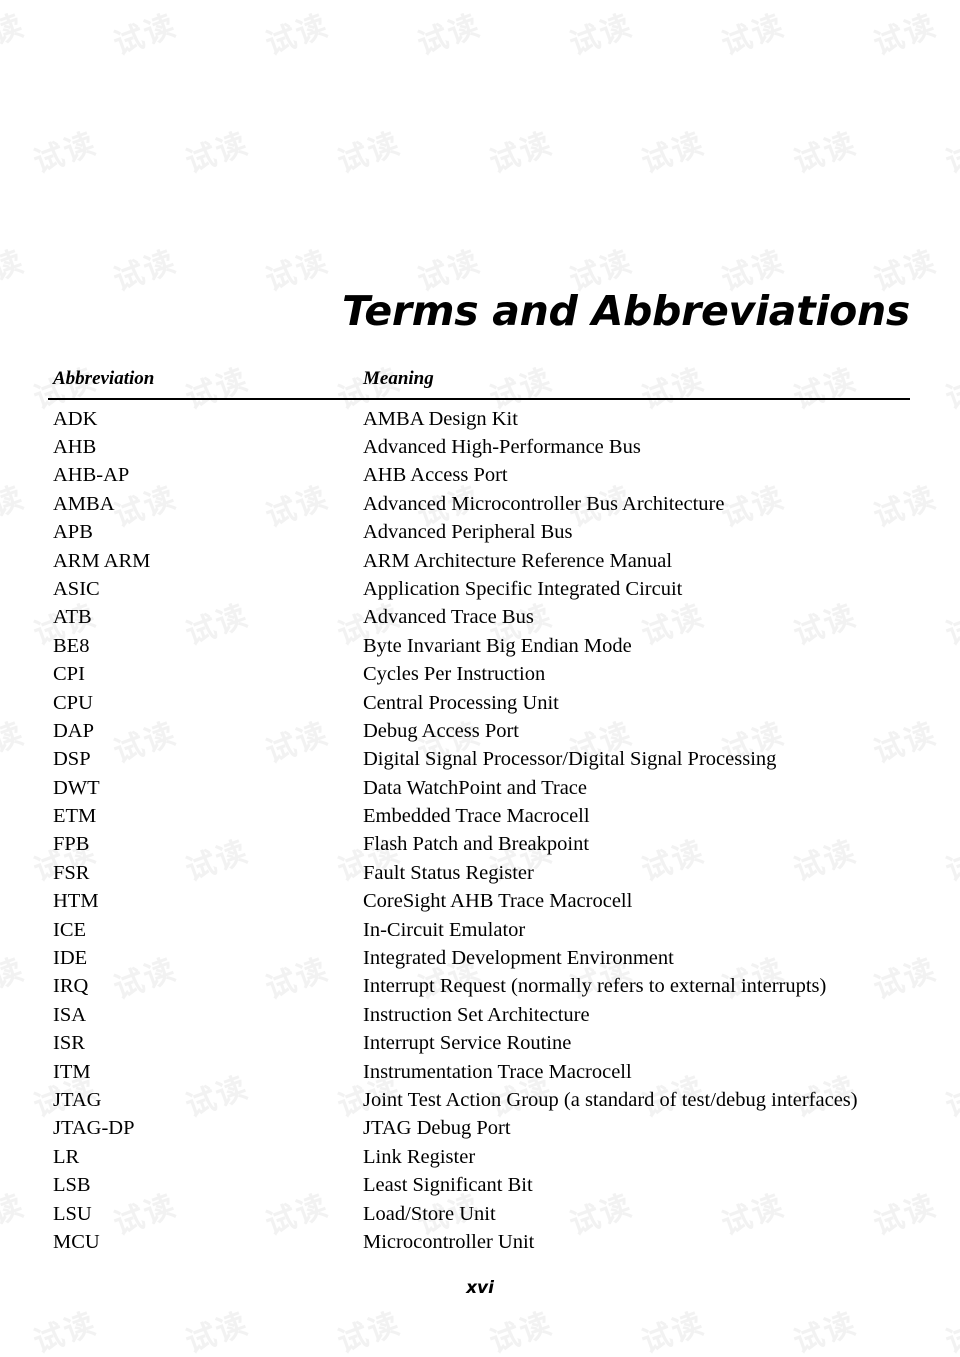 This screenshot has height=1357, width=960. I want to click on cell-abbreviation: LSU, so click(72, 1213).